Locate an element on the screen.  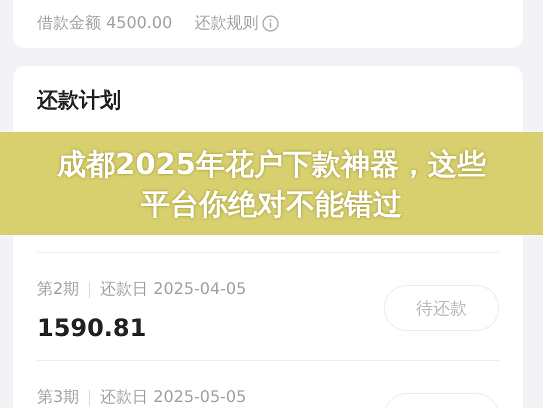
installment-amount: 1590.81 is located at coordinates (92, 328).